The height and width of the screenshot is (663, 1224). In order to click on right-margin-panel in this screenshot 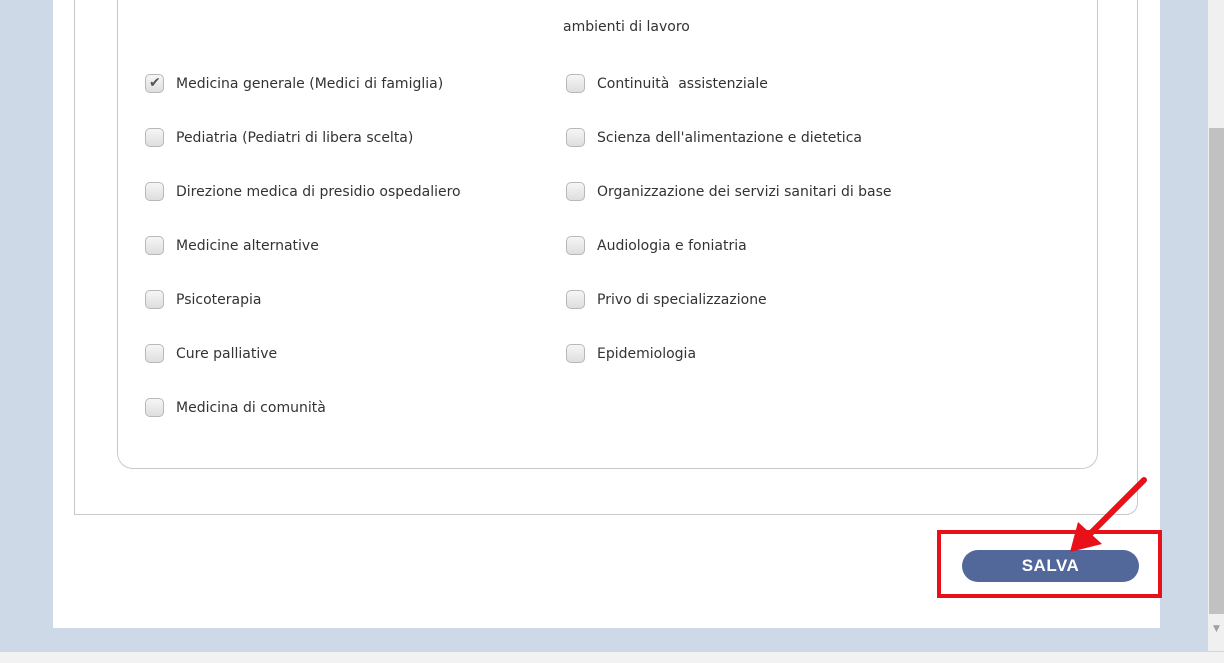, I will do `click(1184, 314)`.